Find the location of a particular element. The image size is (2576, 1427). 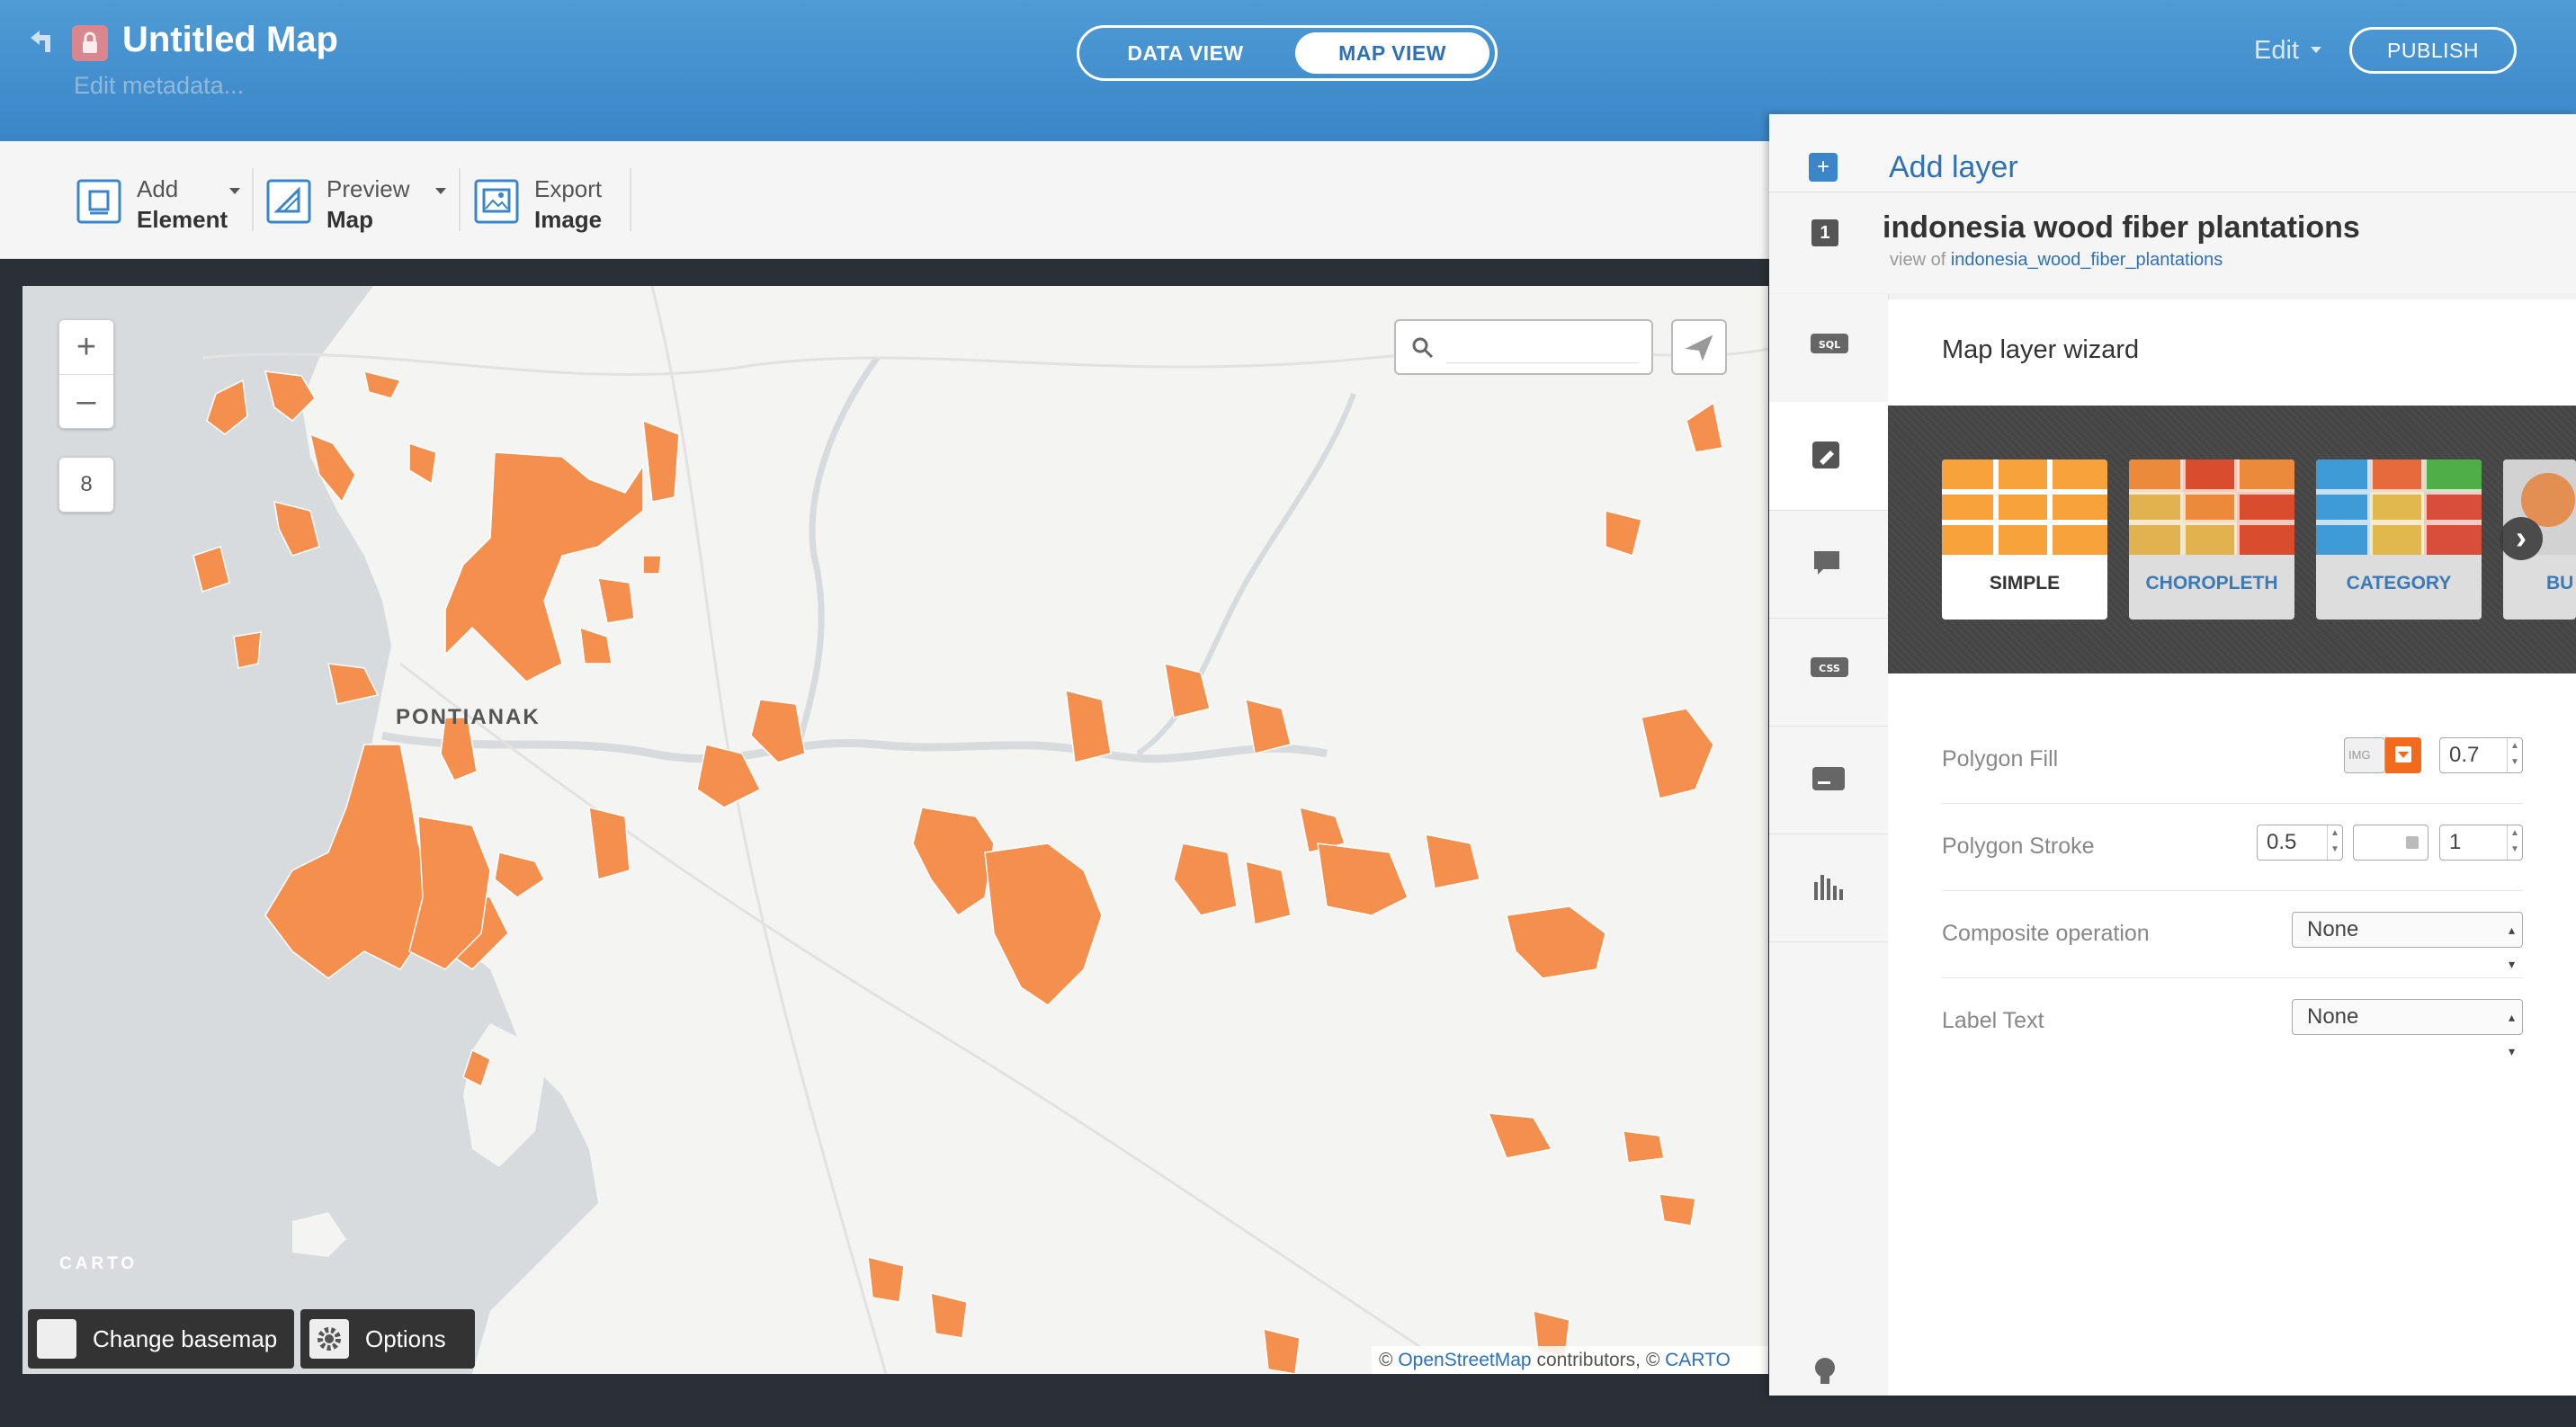

sql-icon: SQL is located at coordinates (1829, 343).